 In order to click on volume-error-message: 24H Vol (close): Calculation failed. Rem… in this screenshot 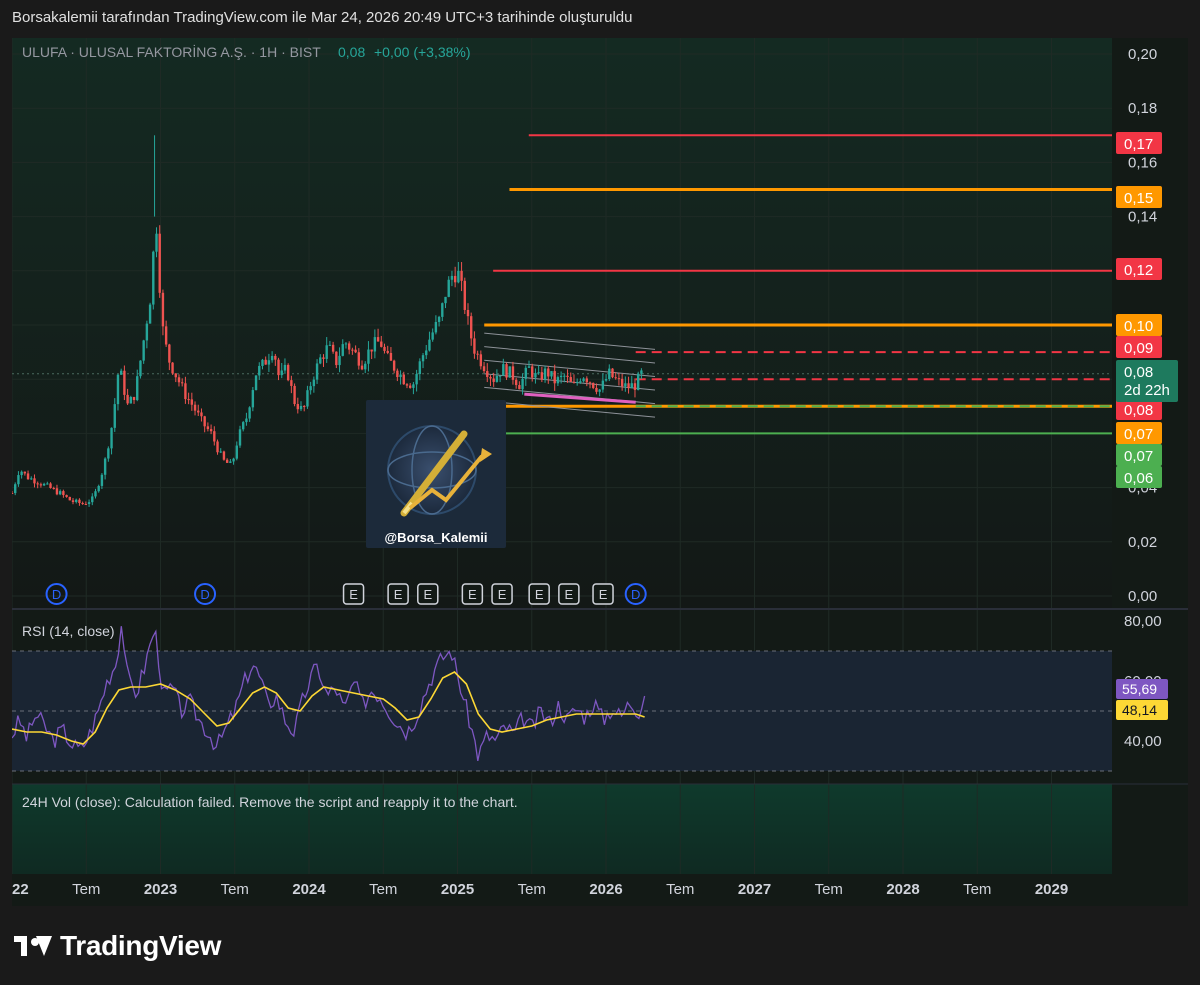, I will do `click(270, 802)`.